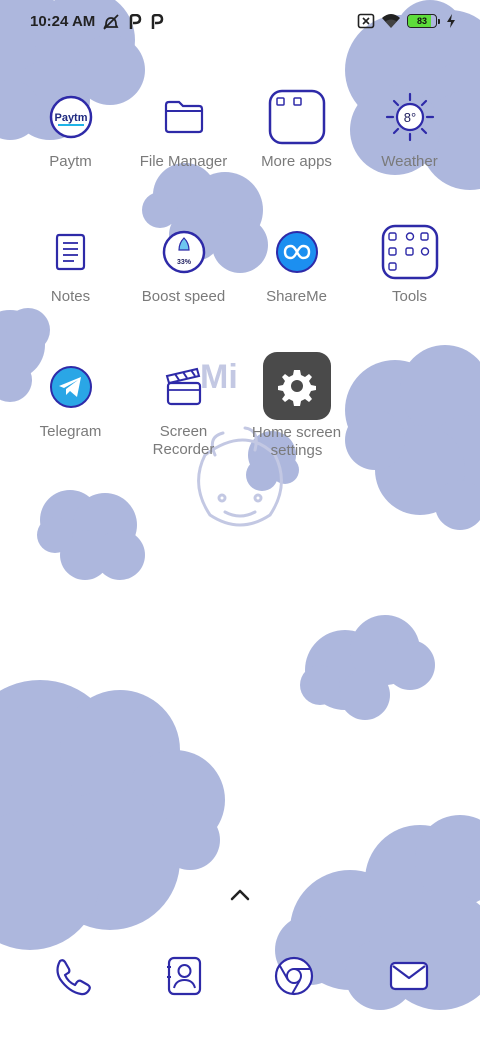  I want to click on app-label: Notes, so click(70, 296).